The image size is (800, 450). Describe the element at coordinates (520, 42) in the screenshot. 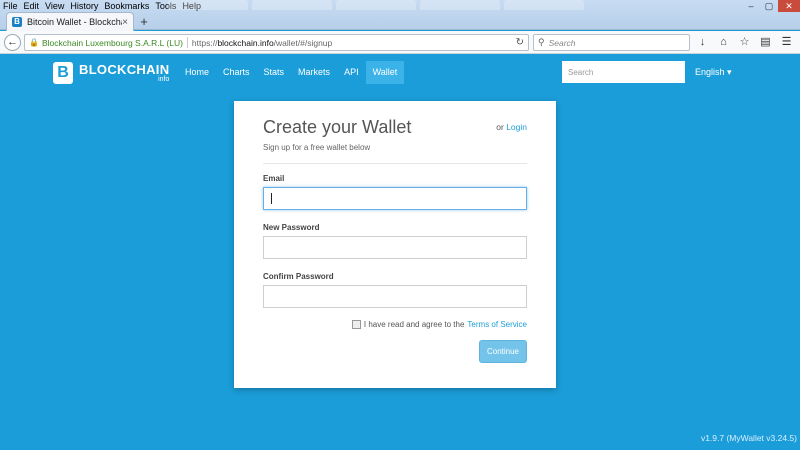

I see `reload-icon: ↻` at that location.